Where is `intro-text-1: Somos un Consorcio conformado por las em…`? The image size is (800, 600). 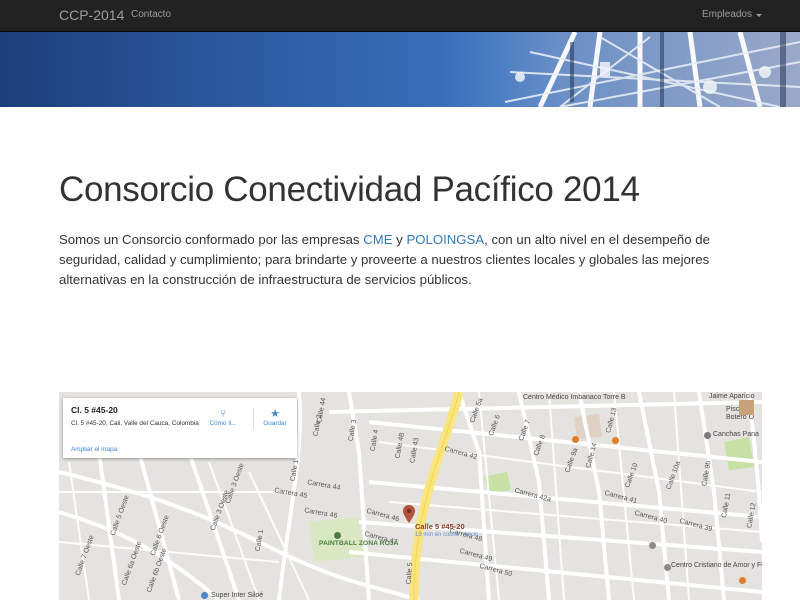
intro-text-1: Somos un Consorcio conformado por las em… is located at coordinates (211, 239).